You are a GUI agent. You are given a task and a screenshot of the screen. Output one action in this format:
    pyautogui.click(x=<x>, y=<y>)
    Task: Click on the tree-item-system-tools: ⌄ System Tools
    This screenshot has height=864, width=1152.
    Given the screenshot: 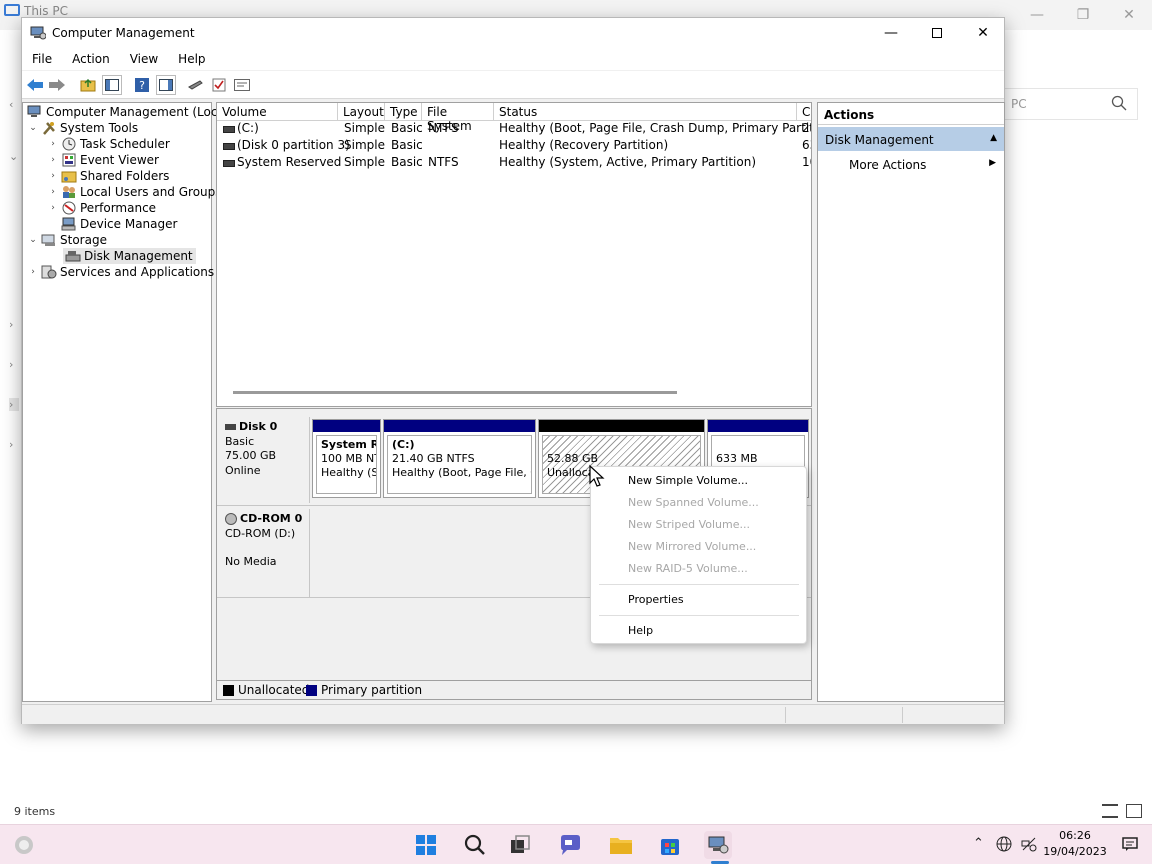 What is the action you would take?
    pyautogui.click(x=82, y=128)
    